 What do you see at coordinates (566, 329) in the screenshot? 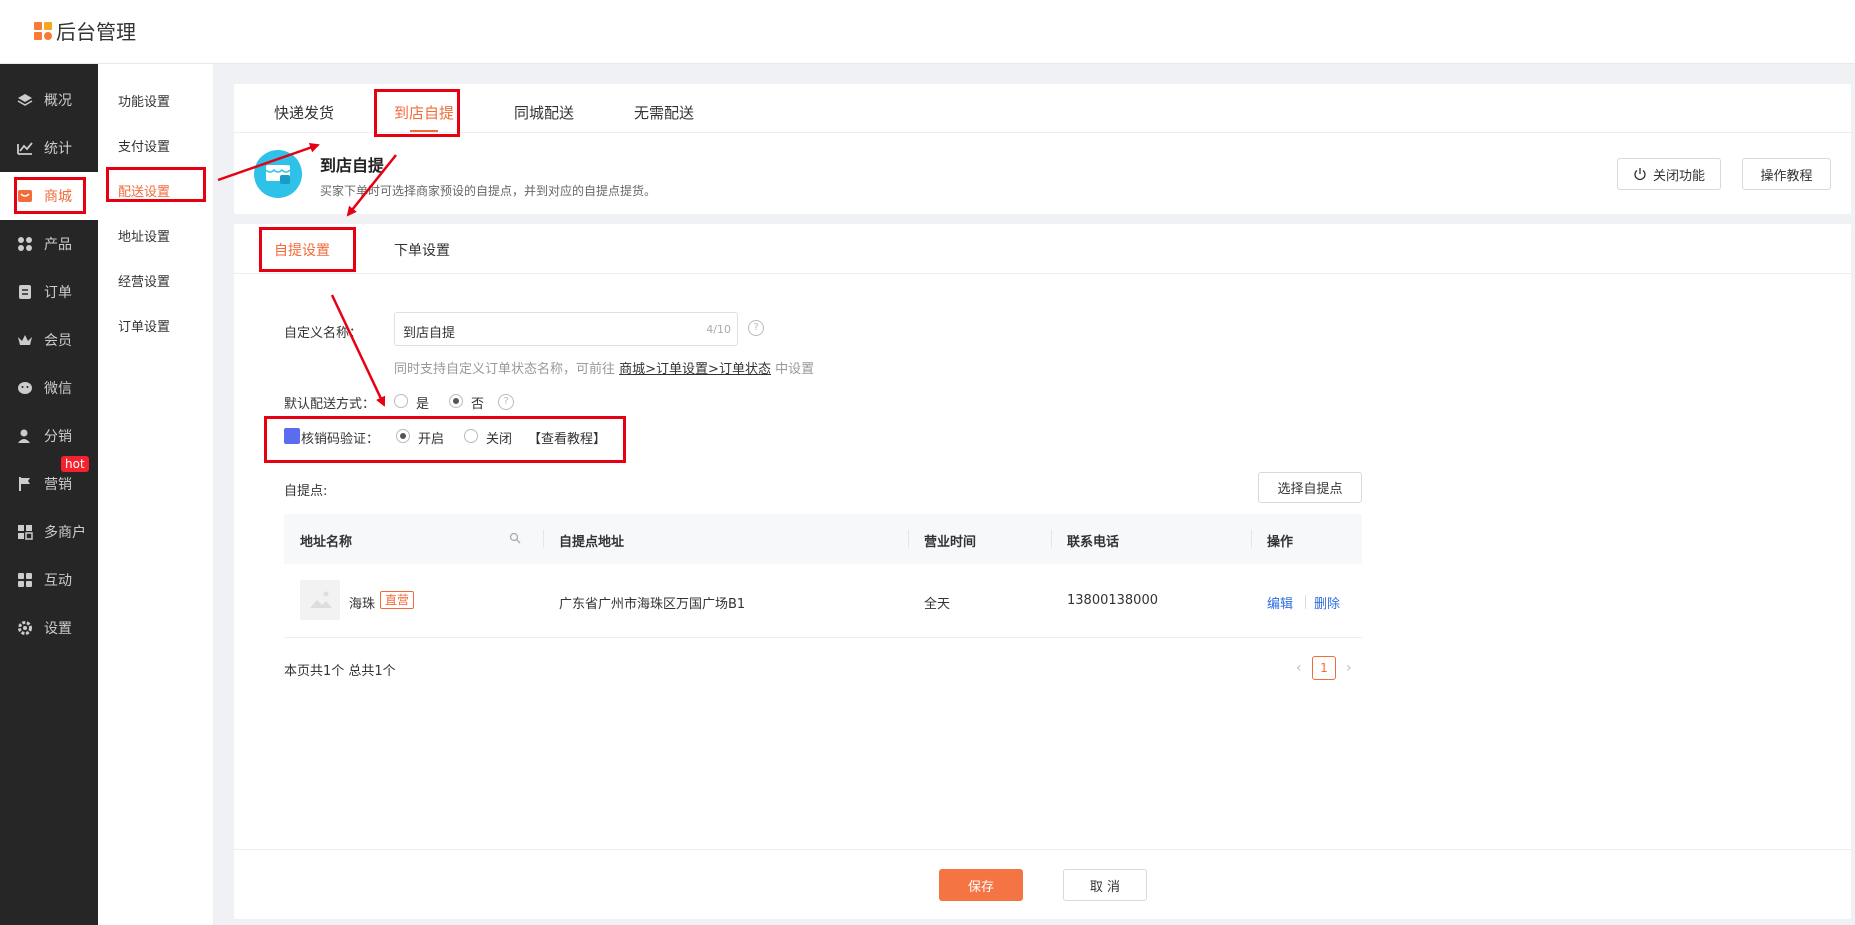
I see `custom-name-input: 到店自提 4/10` at bounding box center [566, 329].